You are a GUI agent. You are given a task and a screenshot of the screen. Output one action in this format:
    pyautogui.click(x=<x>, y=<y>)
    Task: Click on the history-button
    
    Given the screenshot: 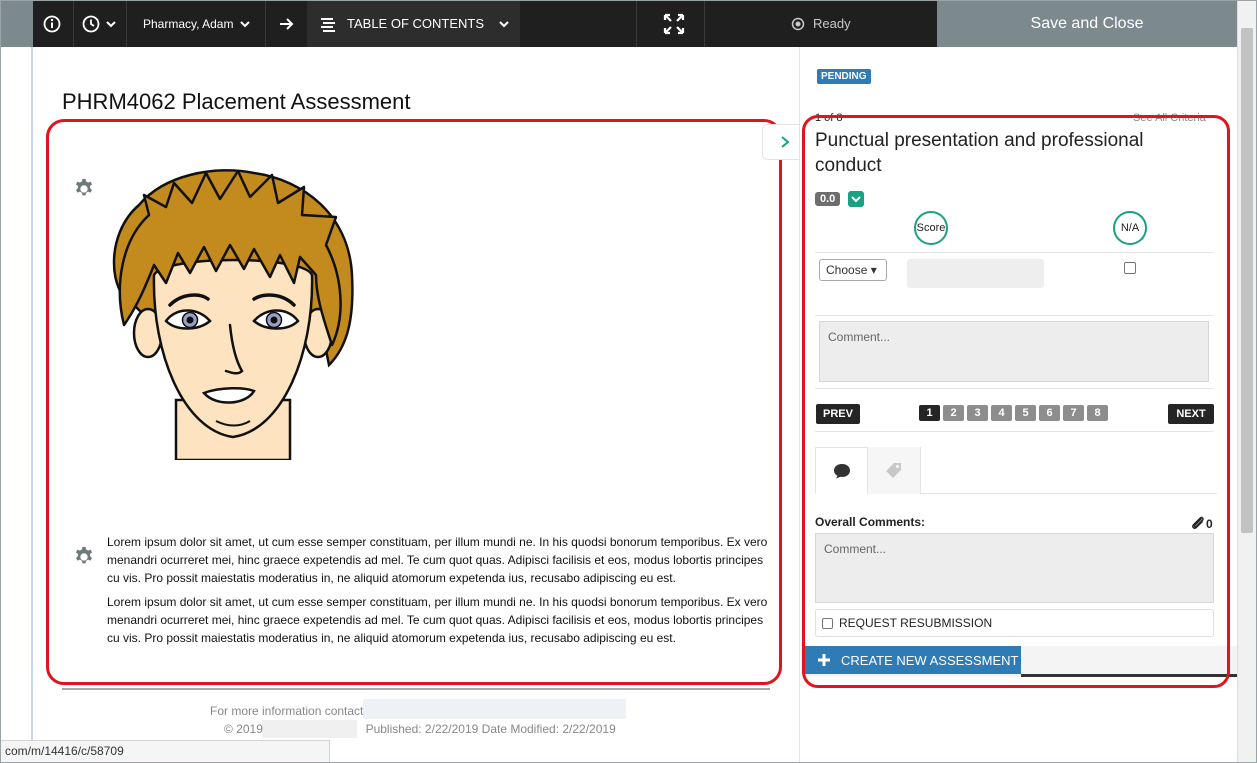 What is the action you would take?
    pyautogui.click(x=99, y=23)
    